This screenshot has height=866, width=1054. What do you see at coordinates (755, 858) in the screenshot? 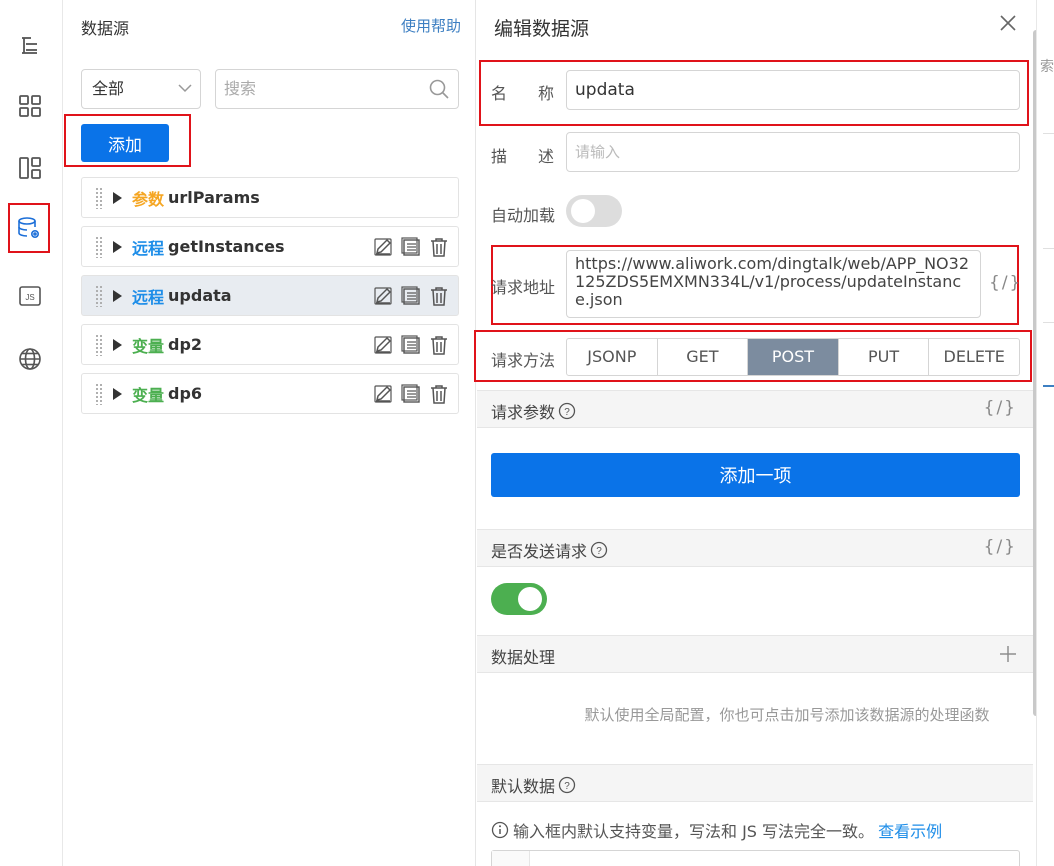
I see `default-data-editor` at bounding box center [755, 858].